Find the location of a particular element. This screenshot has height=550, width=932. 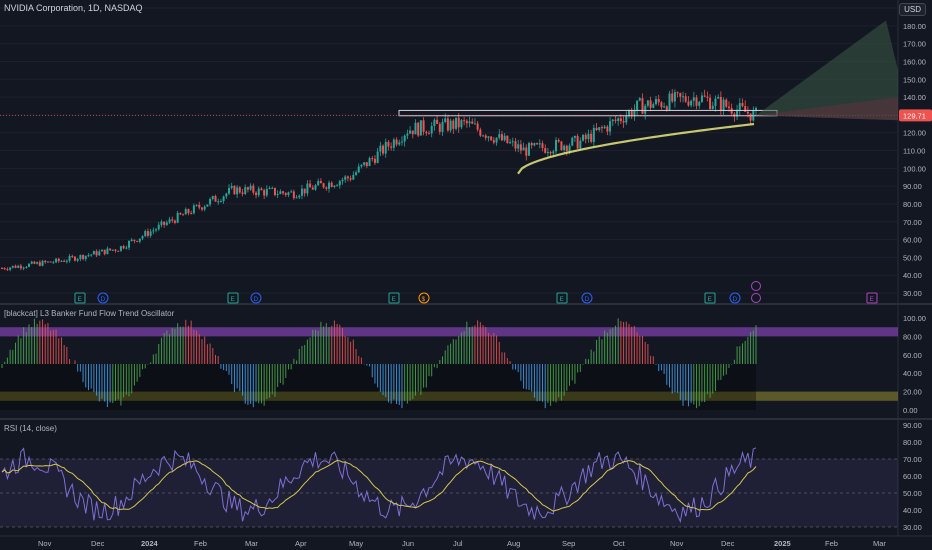

time-axis-label: Mar is located at coordinates (251, 543).